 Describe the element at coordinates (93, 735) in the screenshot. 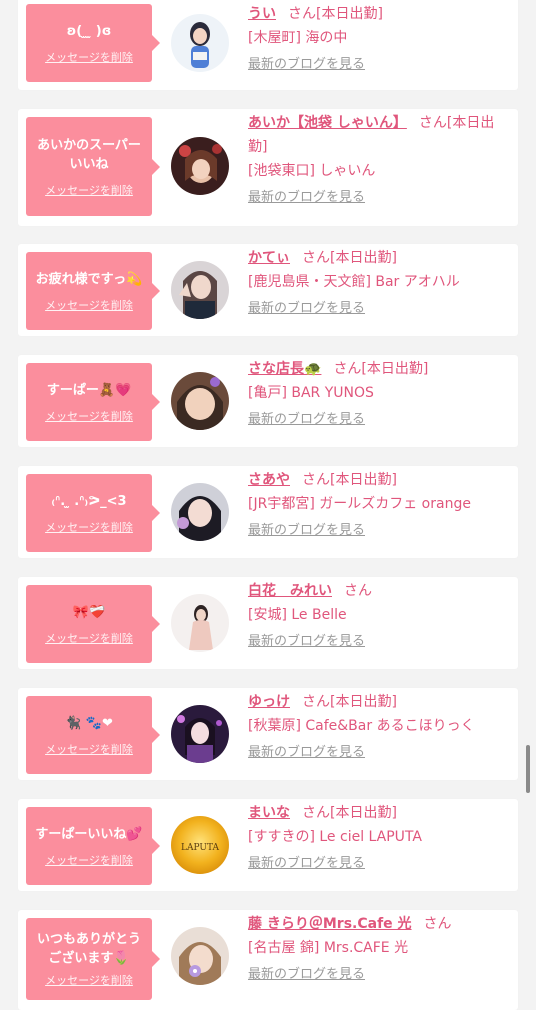

I see `message-bubble: 🐈‍⬛ 🐾❤ メッセージを削除` at that location.